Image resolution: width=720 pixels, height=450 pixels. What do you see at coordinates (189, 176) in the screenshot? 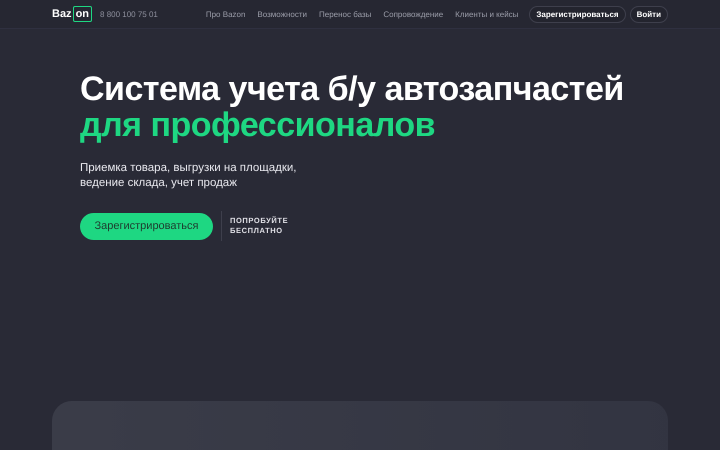
I see `hero-subtitle: Приемка товара, выгрузки на площадки, ведение склада, учет продаж` at bounding box center [189, 176].